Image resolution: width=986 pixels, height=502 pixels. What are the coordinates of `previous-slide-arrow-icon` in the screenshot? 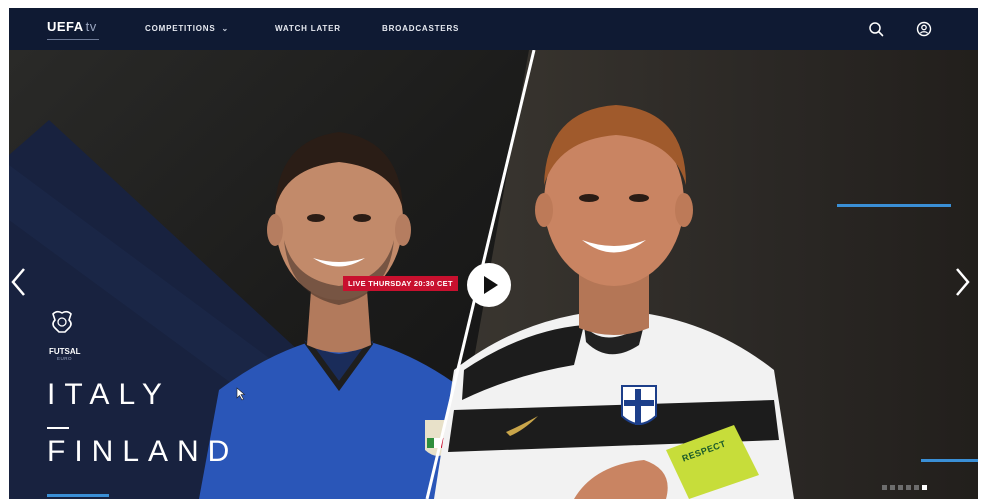 It's located at (20, 282).